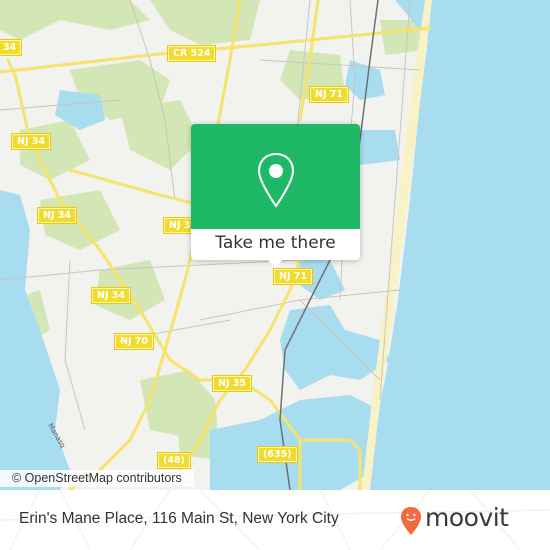 The image size is (550, 550). What do you see at coordinates (134, 341) in the screenshot?
I see `route-shield-nj70: NJ 70` at bounding box center [134, 341].